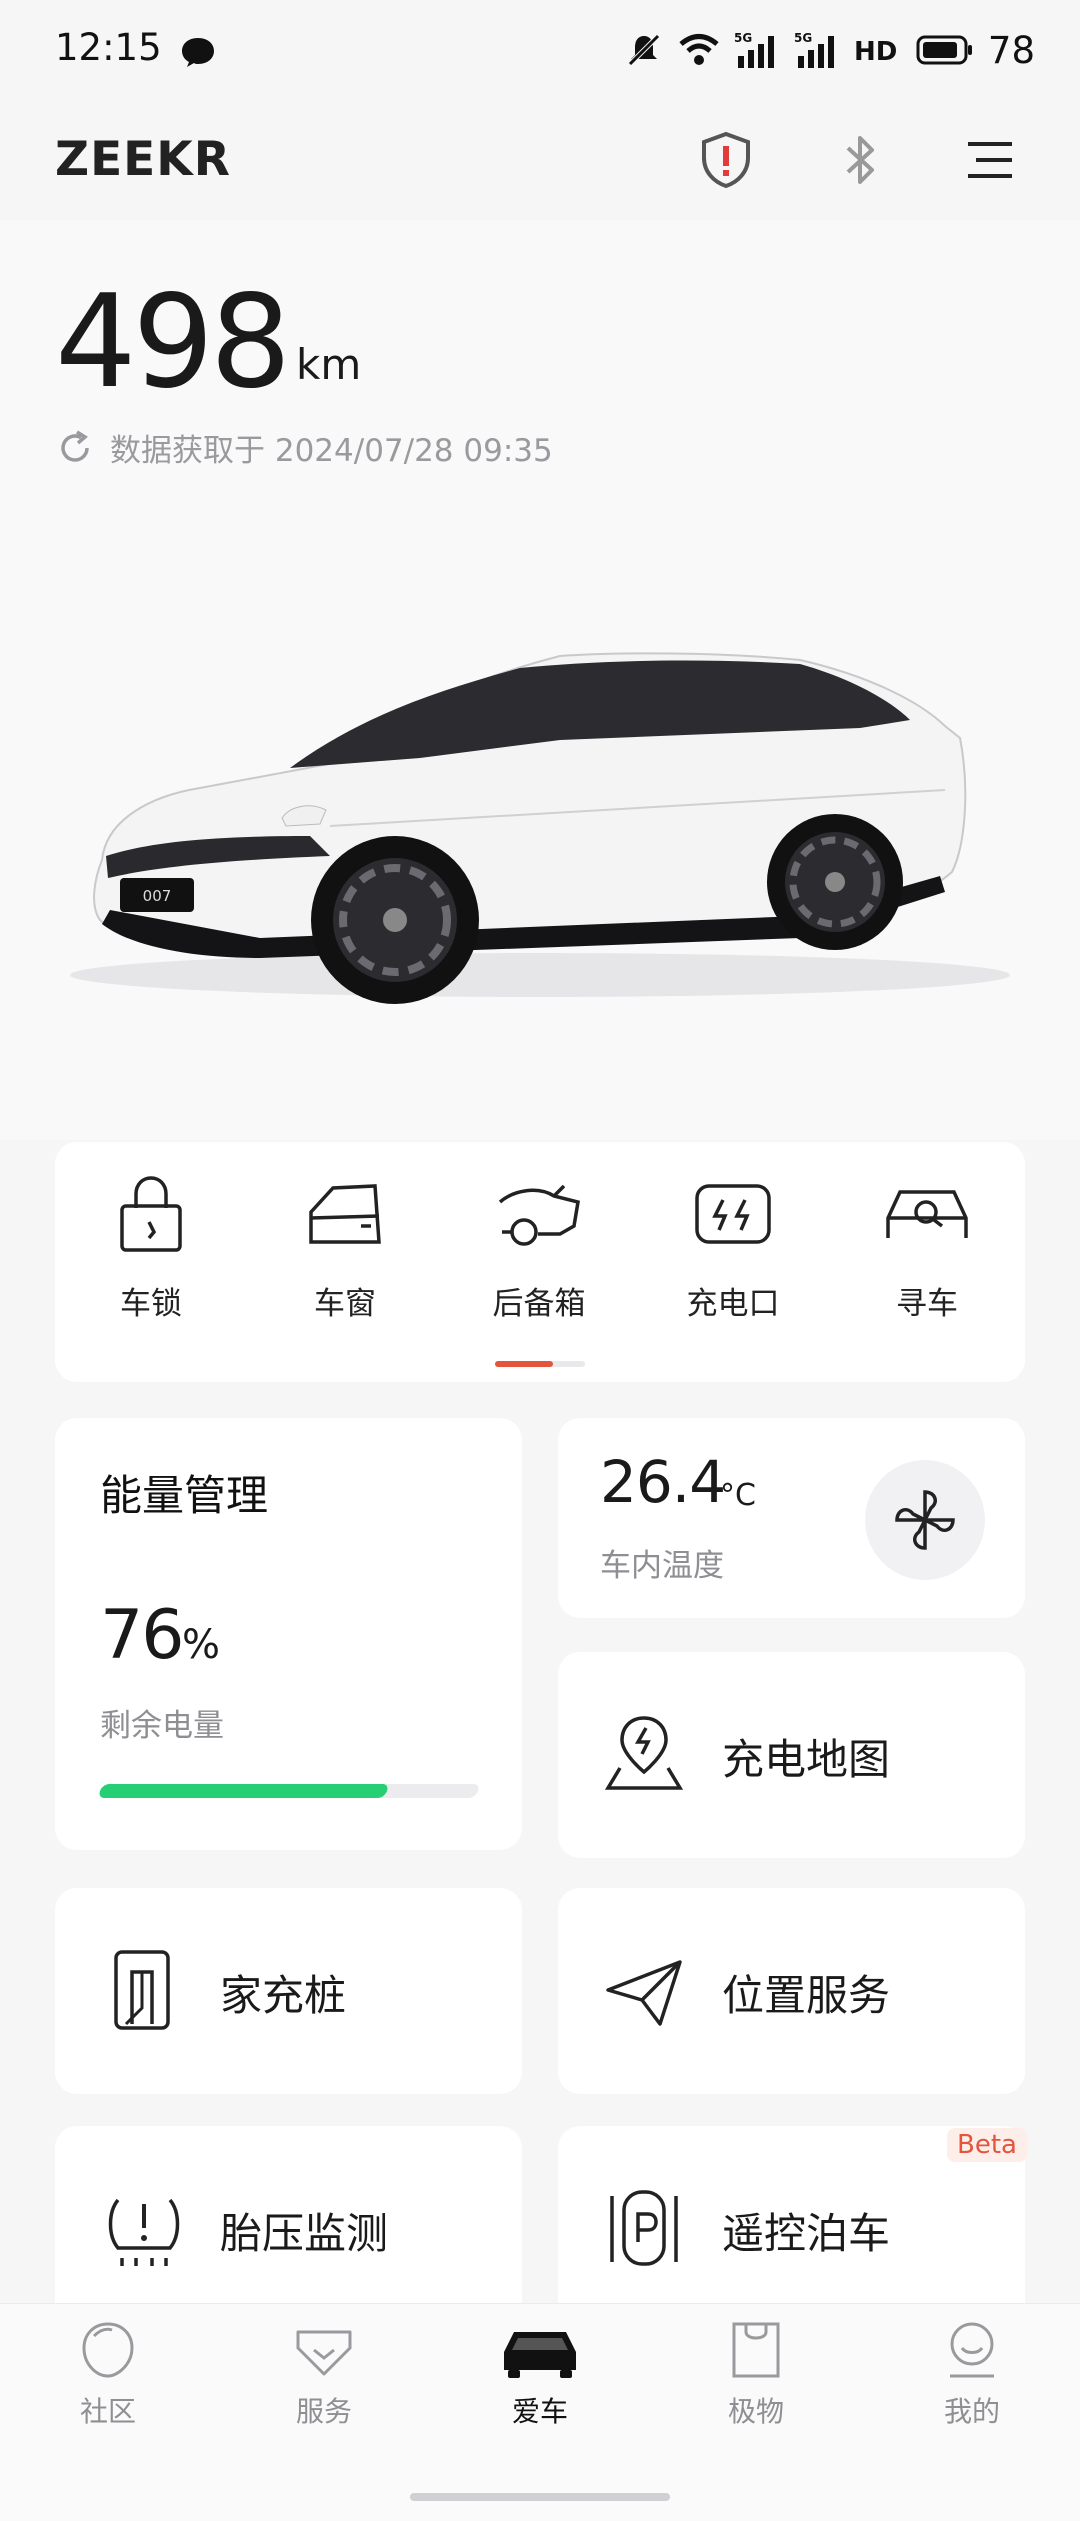  Describe the element at coordinates (539, 1215) in the screenshot. I see `trunk-icon` at that location.